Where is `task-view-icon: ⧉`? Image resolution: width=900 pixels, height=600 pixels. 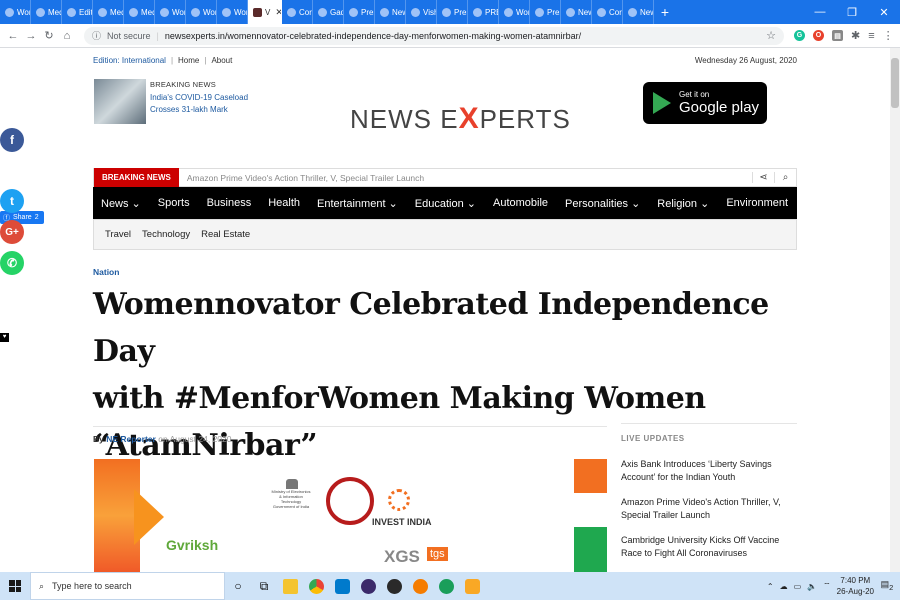
task-view-icon: ⧉ is located at coordinates (264, 586).